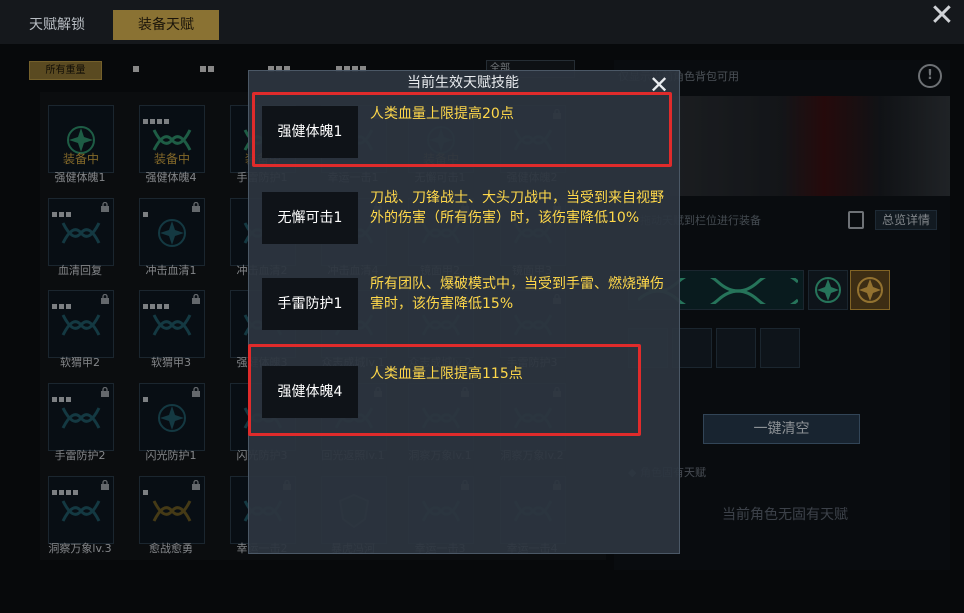 This screenshot has height=613, width=964. I want to click on skill-row: 手雷防护1 所有团队、爆破模式中，当受到手雷、燃烧弹伤害时，该伤害降低15%, so click(463, 305).